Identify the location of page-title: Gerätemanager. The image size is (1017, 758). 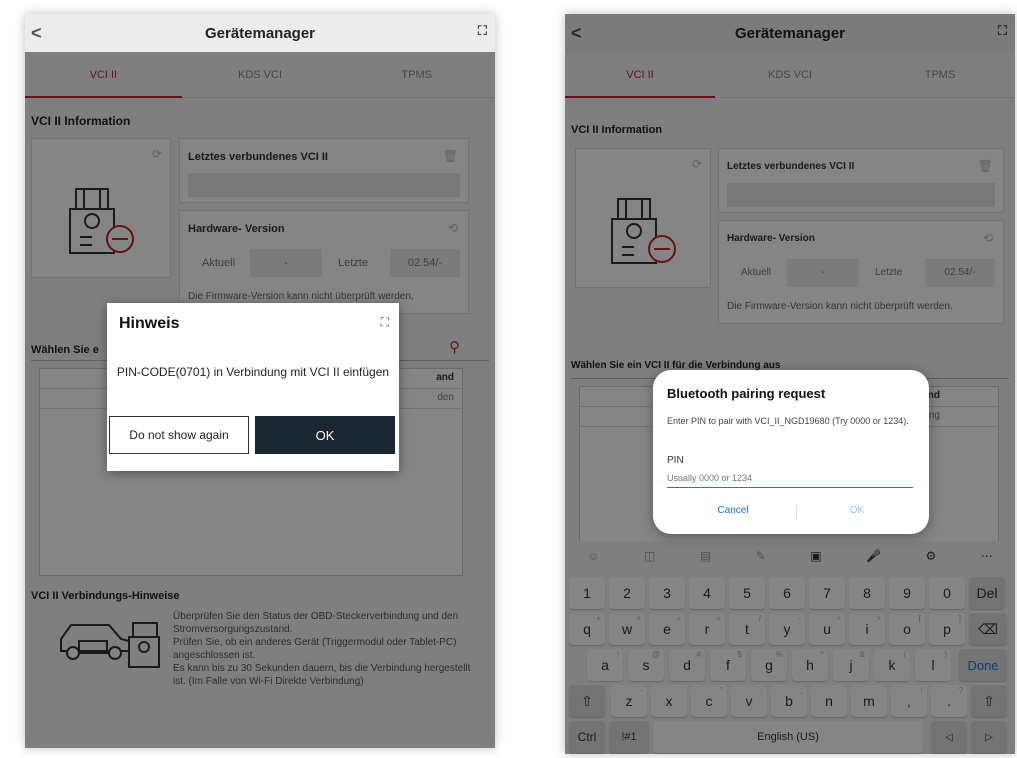
(260, 33).